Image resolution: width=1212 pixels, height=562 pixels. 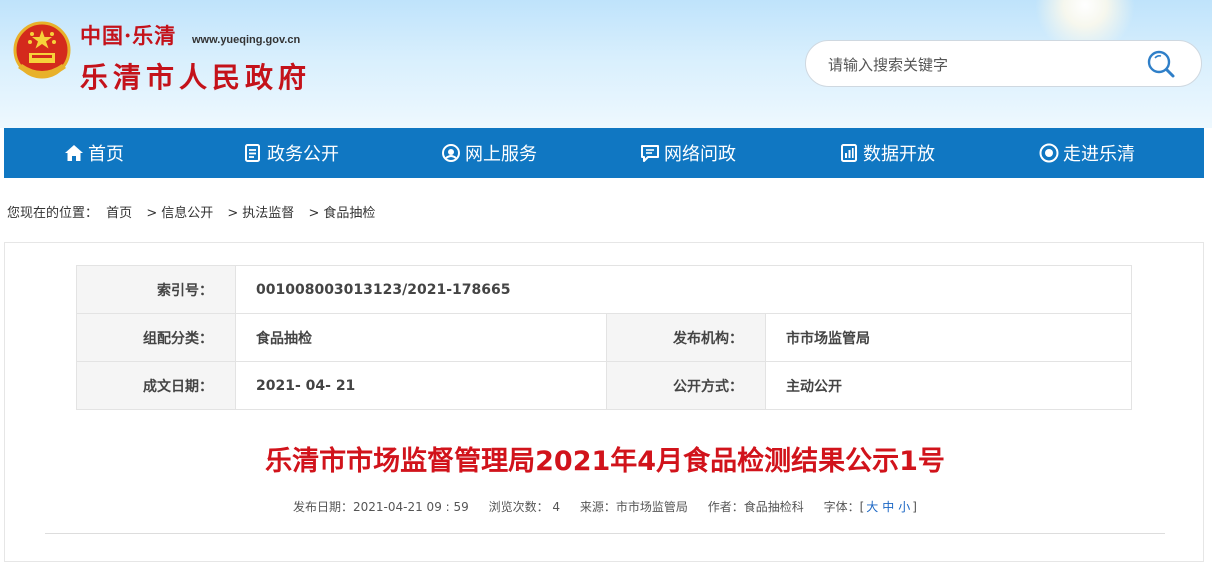 I want to click on table-row: 成文日期： 2021- 04- 21 公开方式： 主动公开, so click(x=604, y=385).